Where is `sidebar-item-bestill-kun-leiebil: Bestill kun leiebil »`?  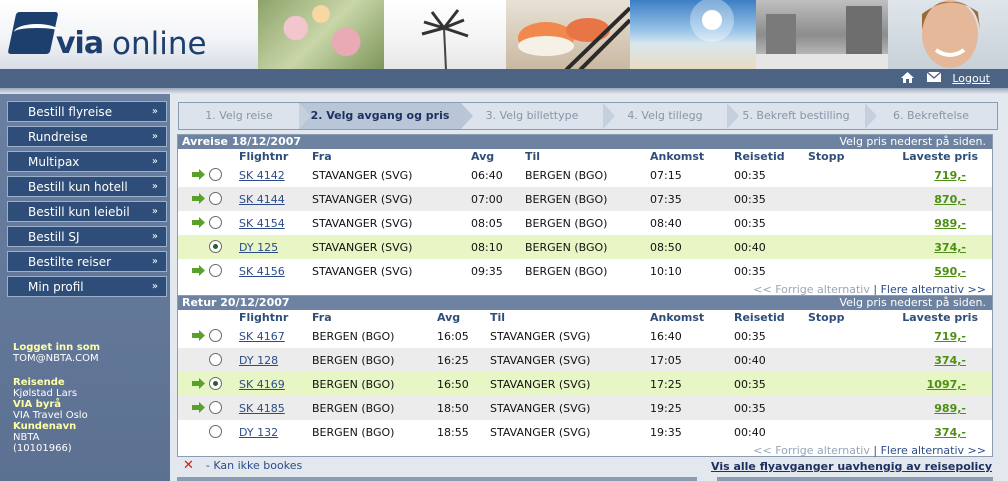 sidebar-item-bestill-kun-leiebil: Bestill kun leiebil » is located at coordinates (87, 211).